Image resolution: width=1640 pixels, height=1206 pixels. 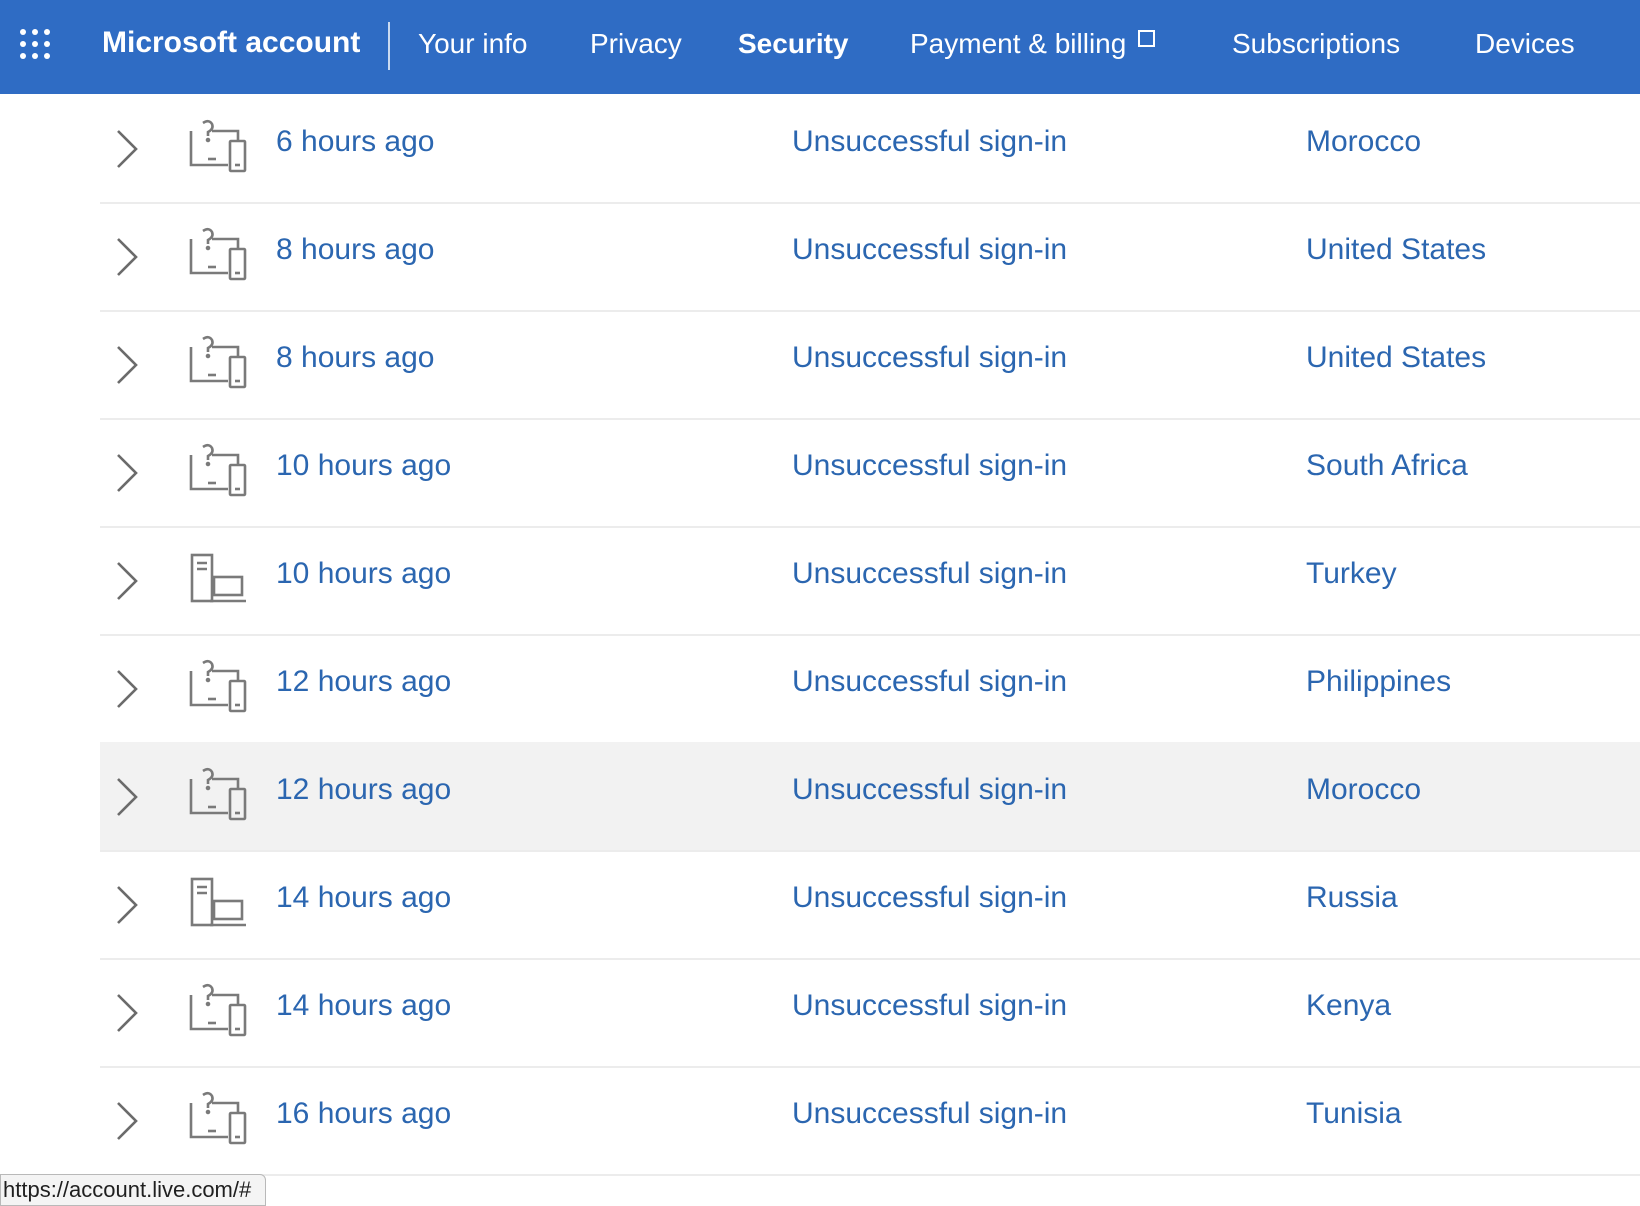 I want to click on activity-location: Turkey, so click(x=1351, y=573).